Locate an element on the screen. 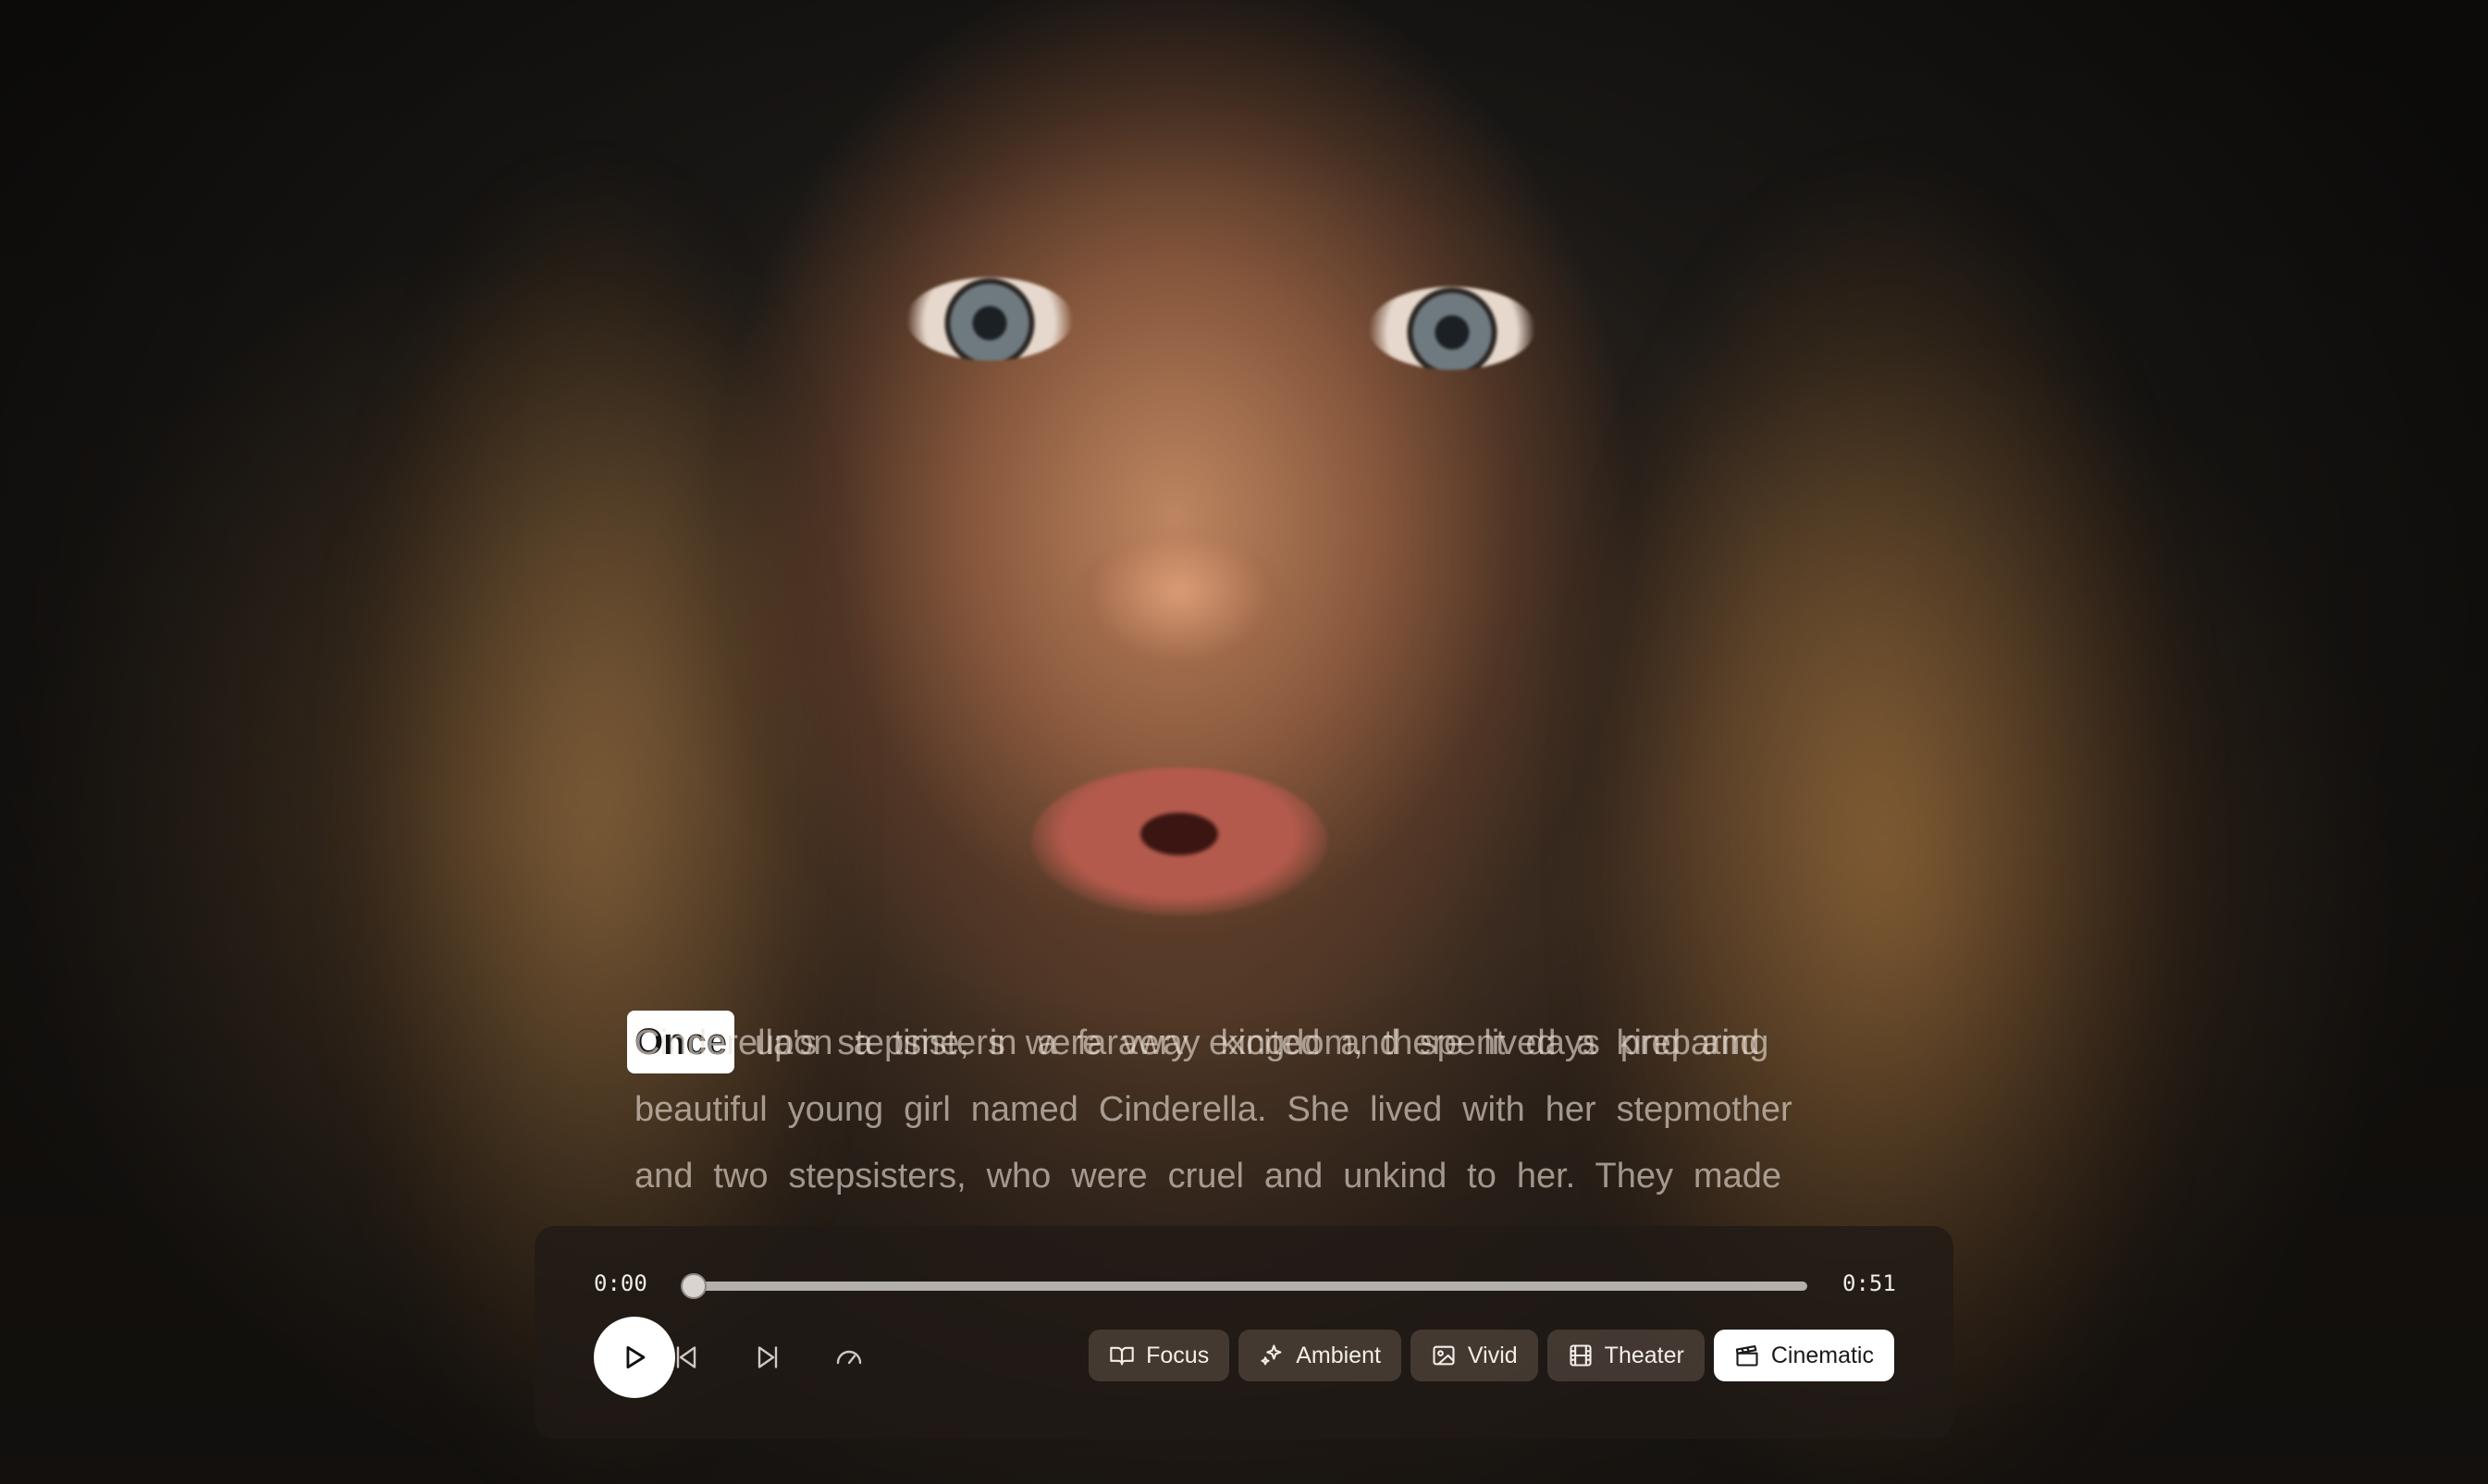 Image resolution: width=2488 pixels, height=1484 pixels. clapperboard-icon is located at coordinates (1747, 1355).